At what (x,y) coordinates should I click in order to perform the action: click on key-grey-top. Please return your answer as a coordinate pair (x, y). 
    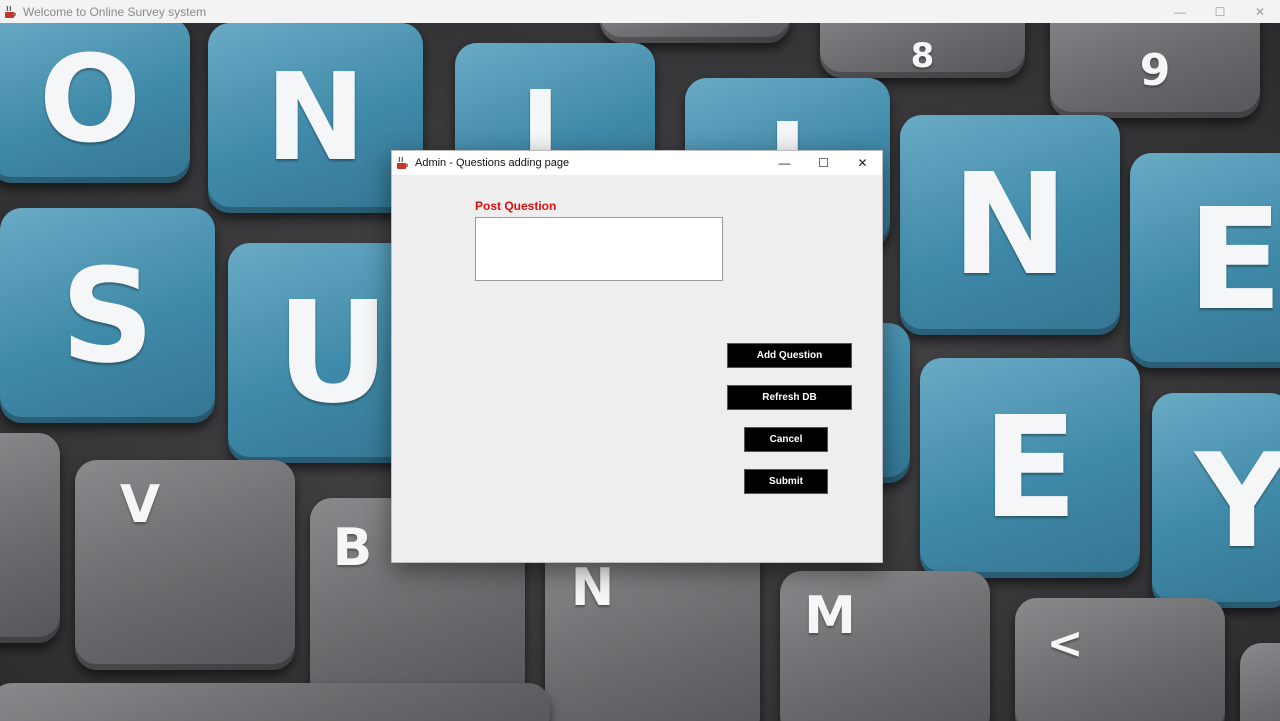
    Looking at the image, I should click on (695, 33).